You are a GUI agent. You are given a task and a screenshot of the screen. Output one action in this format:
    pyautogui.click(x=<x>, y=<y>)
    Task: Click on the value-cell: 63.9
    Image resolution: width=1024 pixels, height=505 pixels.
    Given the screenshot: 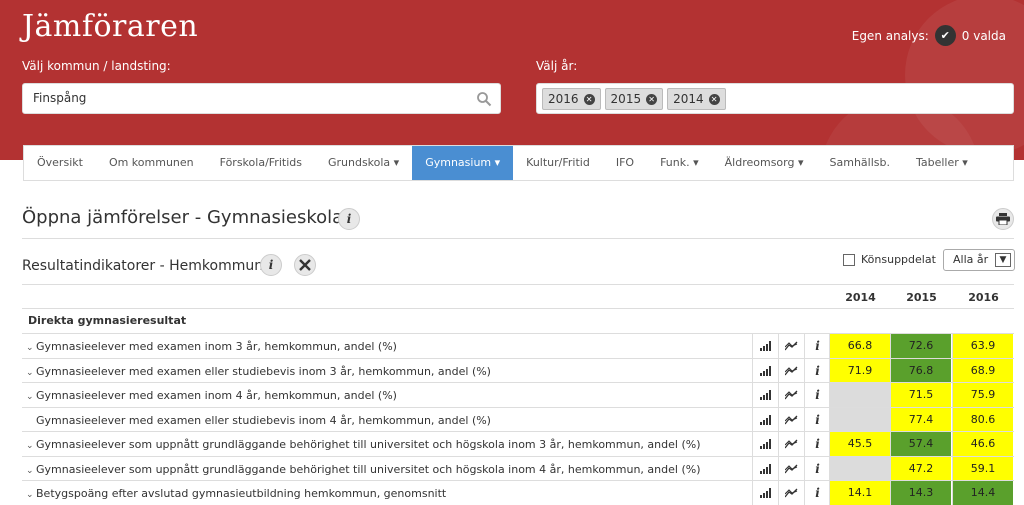 What is the action you would take?
    pyautogui.click(x=982, y=346)
    